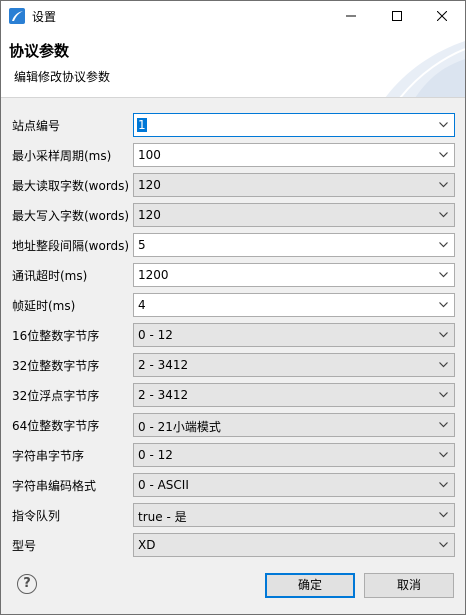  I want to click on maximize-icon, so click(397, 16).